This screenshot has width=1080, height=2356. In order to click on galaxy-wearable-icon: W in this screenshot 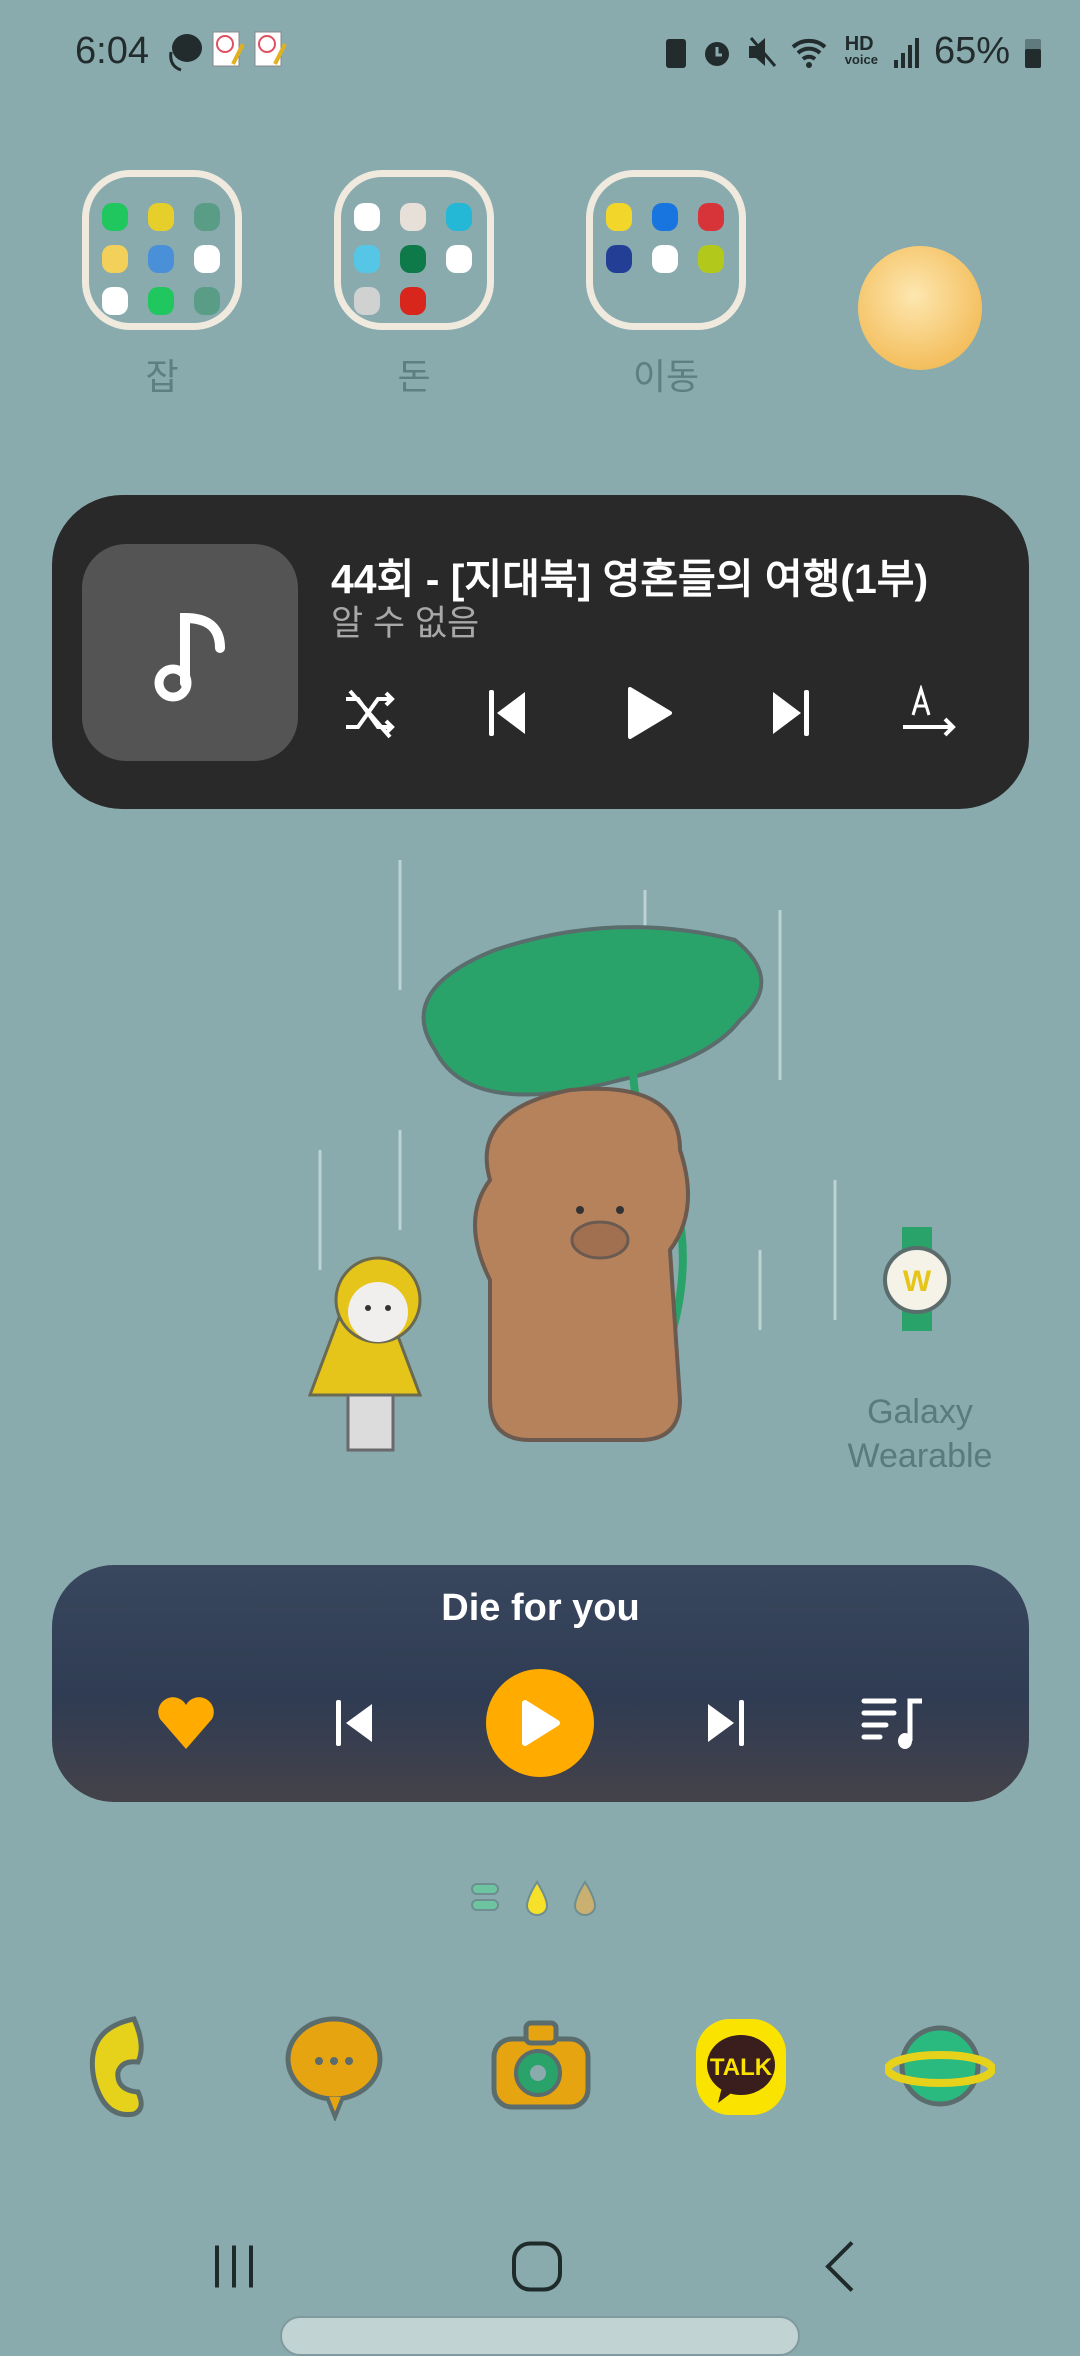, I will do `click(917, 1279)`.